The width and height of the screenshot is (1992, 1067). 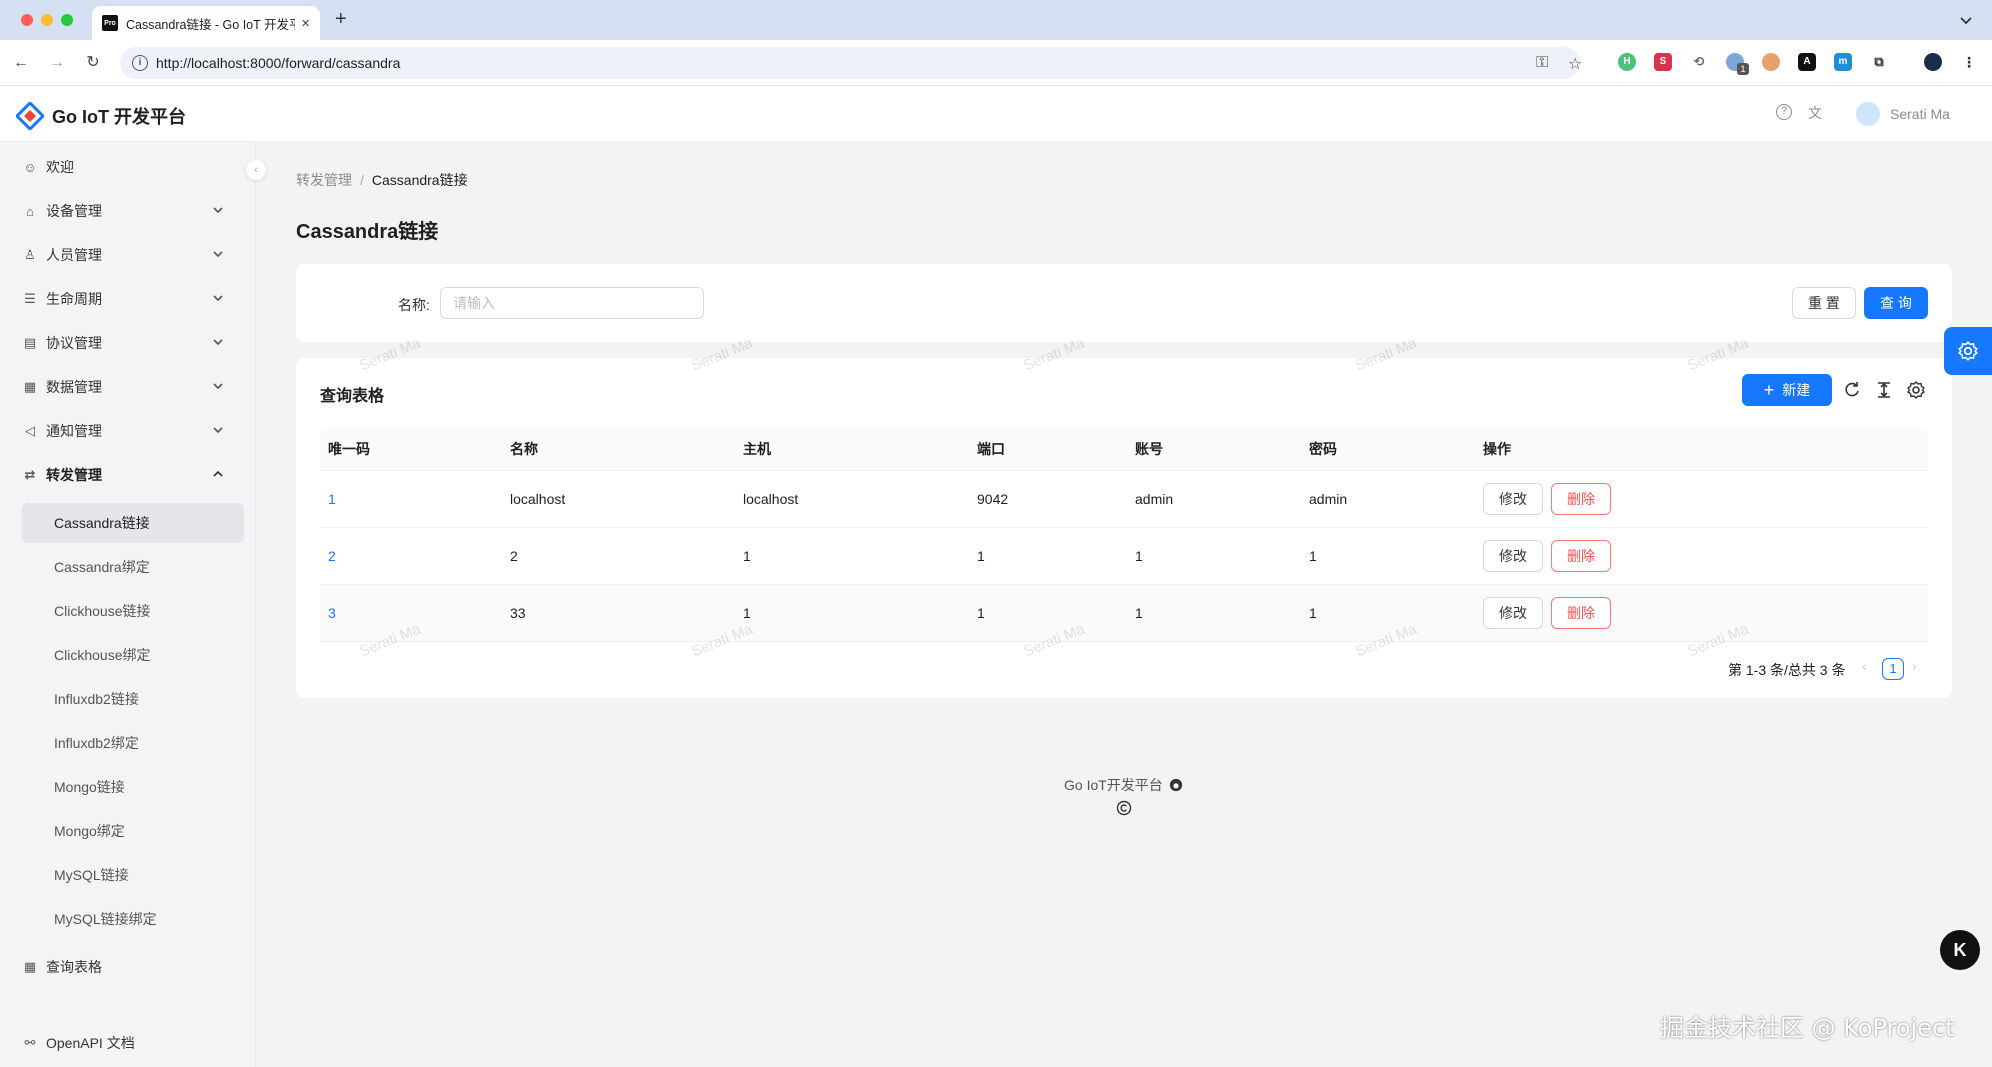 What do you see at coordinates (132, 475) in the screenshot?
I see `sidebar-item-forward: ⇄ 转发管理` at bounding box center [132, 475].